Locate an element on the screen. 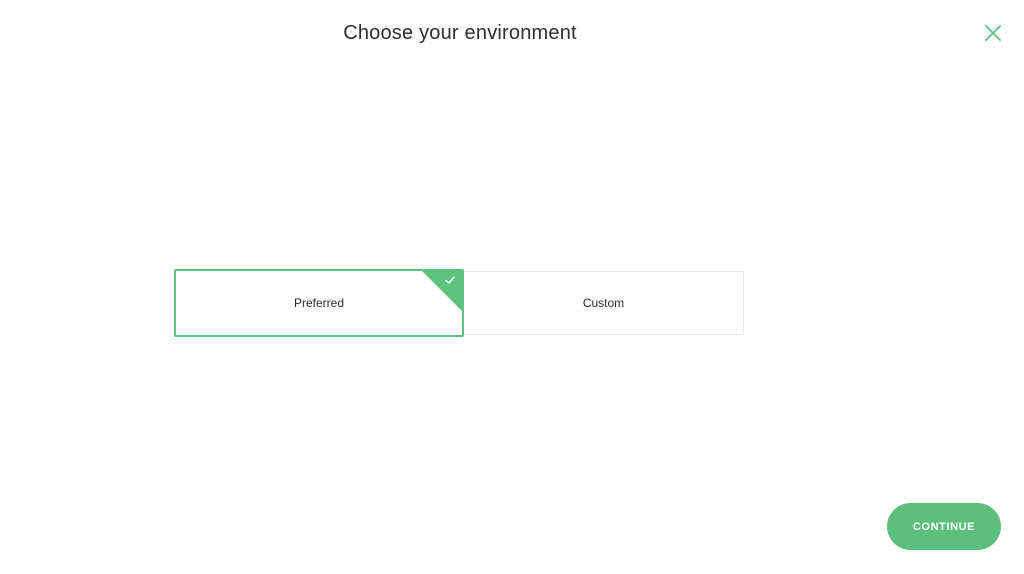 This screenshot has height=574, width=1024. option-preferred: Preferred is located at coordinates (319, 303).